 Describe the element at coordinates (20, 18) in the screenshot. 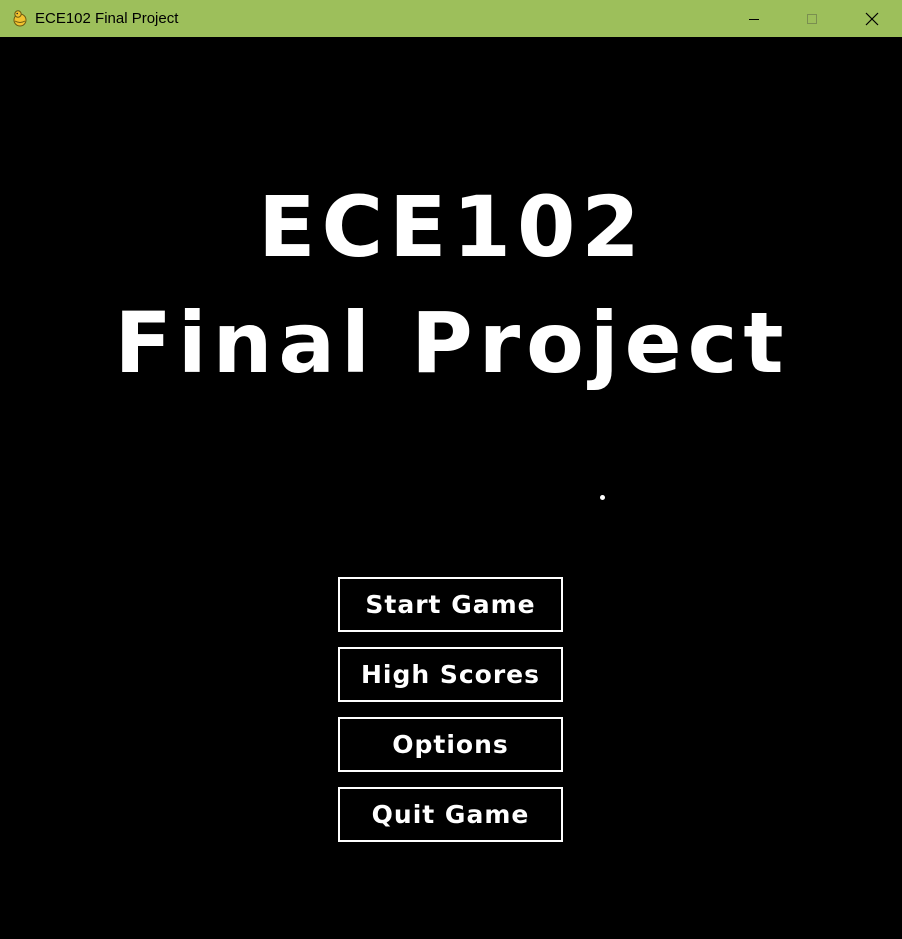

I see `pygame-snake-icon` at that location.